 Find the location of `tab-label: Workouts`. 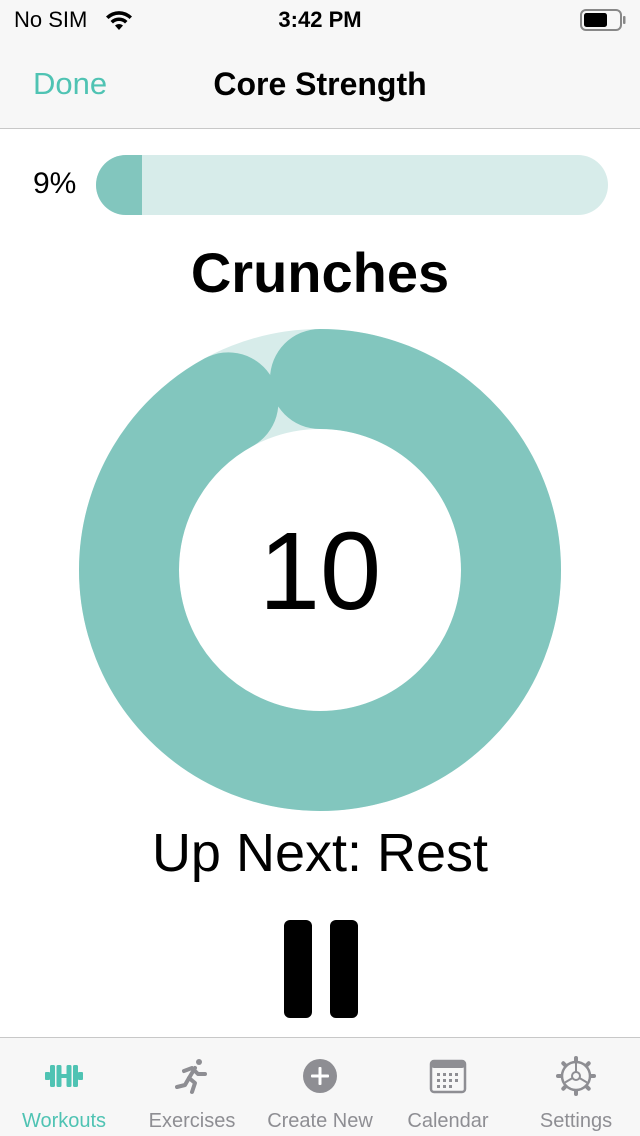

tab-label: Workouts is located at coordinates (64, 1121).